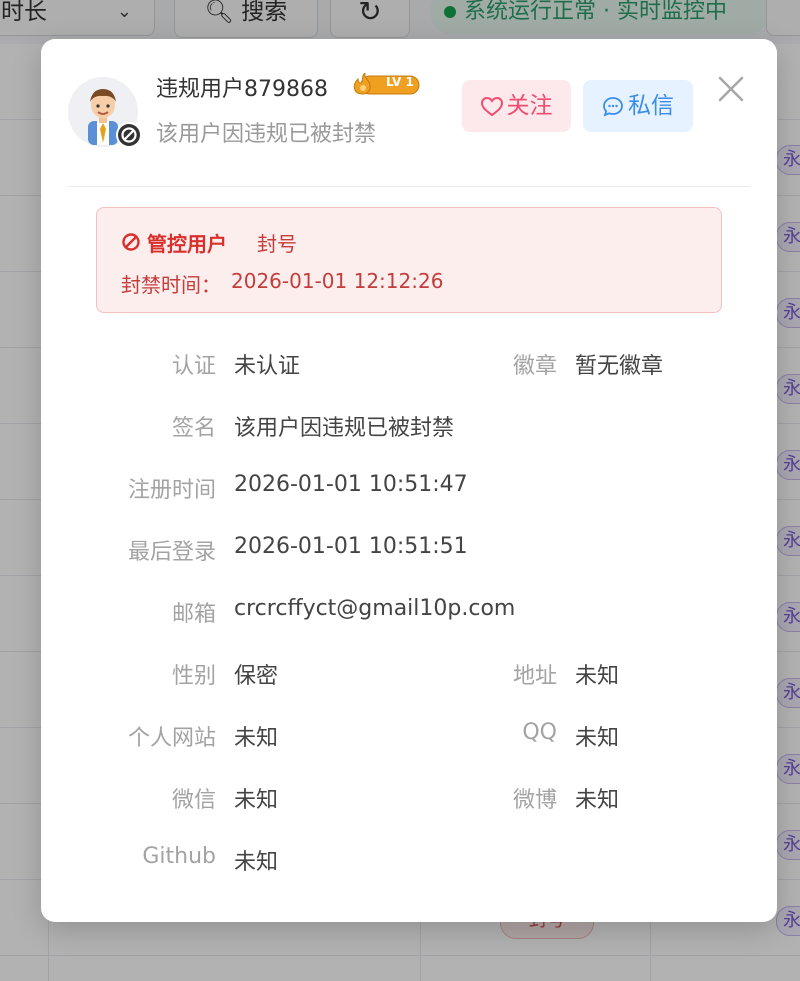 The image size is (800, 981). Describe the element at coordinates (539, 732) in the screenshot. I see `qq-label: QQ` at that location.